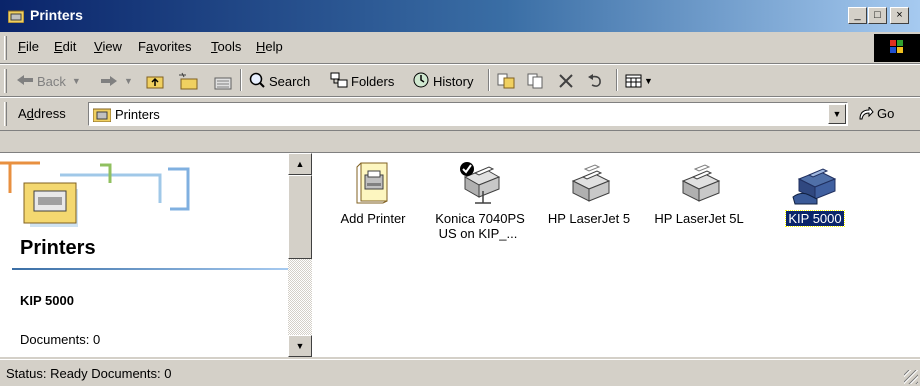 The height and width of the screenshot is (386, 920). Describe the element at coordinates (589, 218) in the screenshot. I see `item-label: HP LaserJet 5` at that location.